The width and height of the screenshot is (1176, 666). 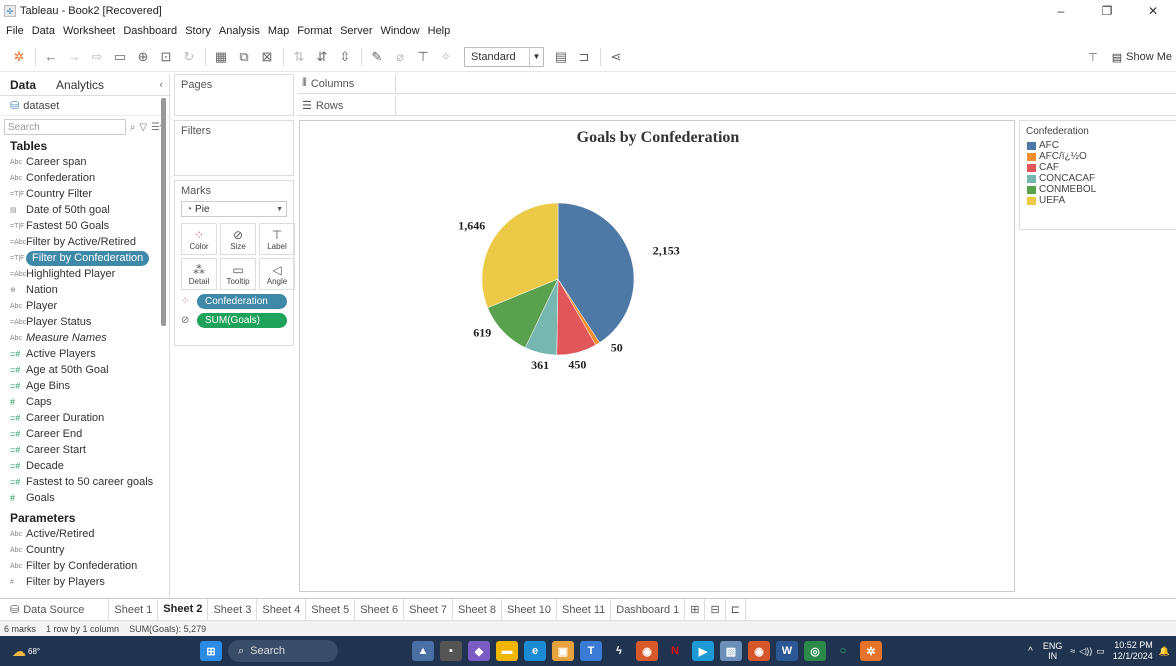 What do you see at coordinates (1153, 11) in the screenshot?
I see `close-button: ✕` at bounding box center [1153, 11].